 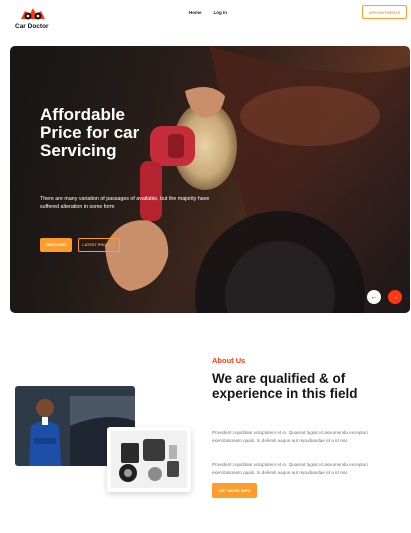 I want to click on hero-title: Affordable Price for car Servicing, so click(x=90, y=132).